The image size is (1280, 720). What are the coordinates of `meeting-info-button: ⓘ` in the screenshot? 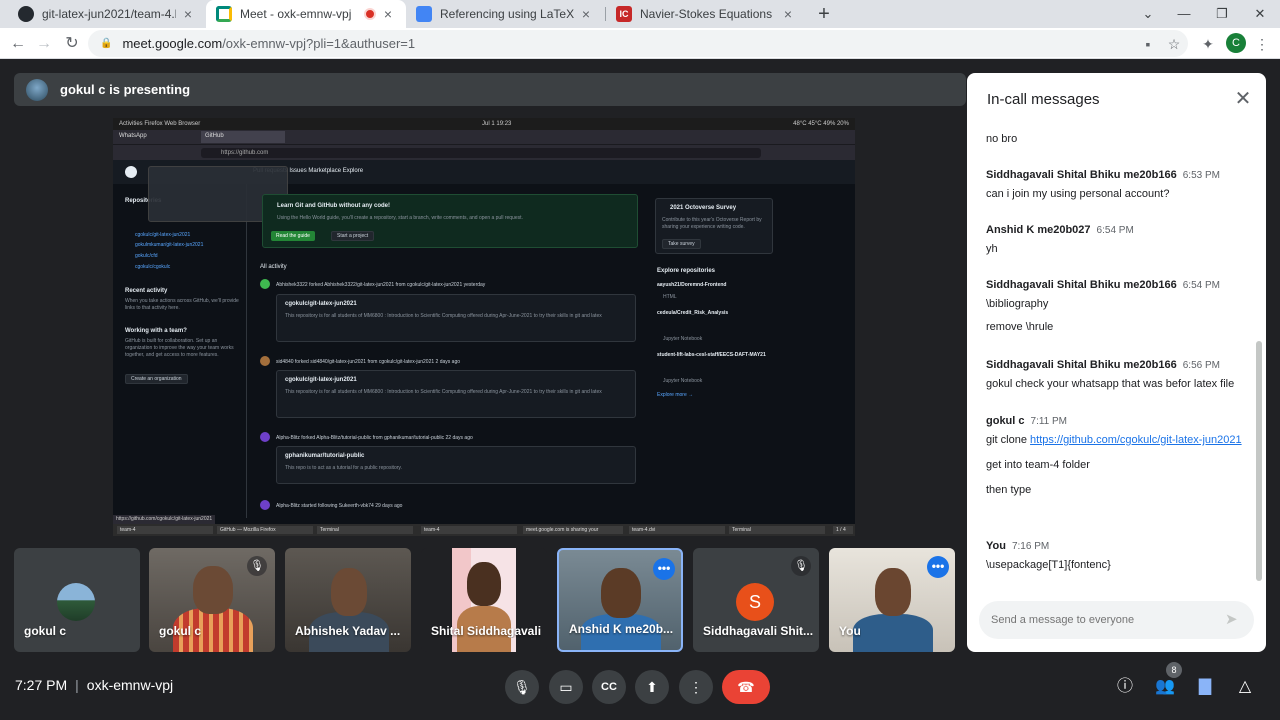 It's located at (1125, 687).